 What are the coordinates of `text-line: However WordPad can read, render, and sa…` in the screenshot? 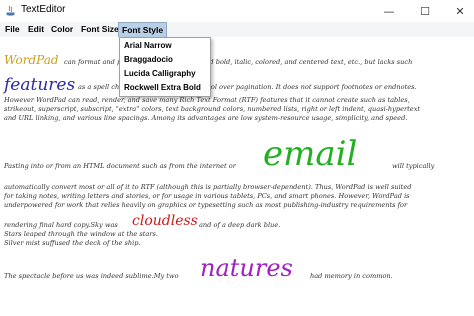 It's located at (207, 100).